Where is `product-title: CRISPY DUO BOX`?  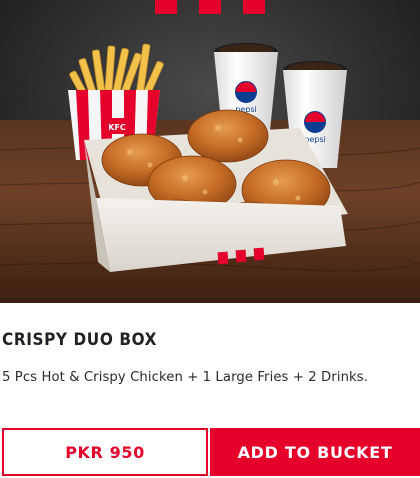
product-title: CRISPY DUO BOX is located at coordinates (79, 340).